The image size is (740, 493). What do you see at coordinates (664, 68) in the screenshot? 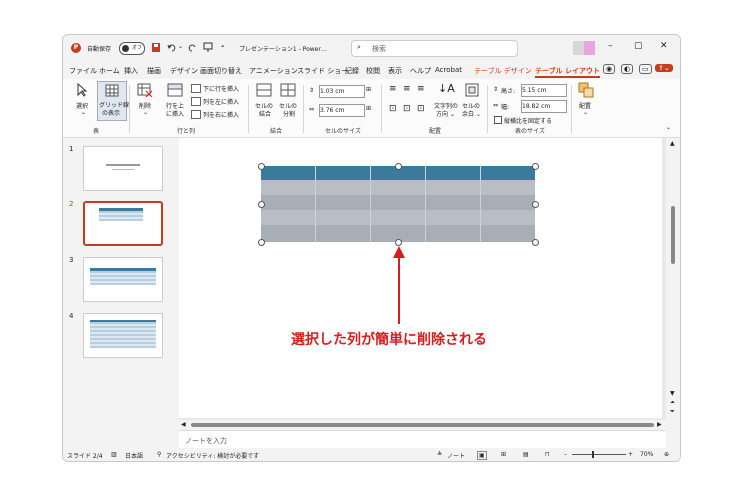
I see `share-icon: ⇪⌄` at bounding box center [664, 68].